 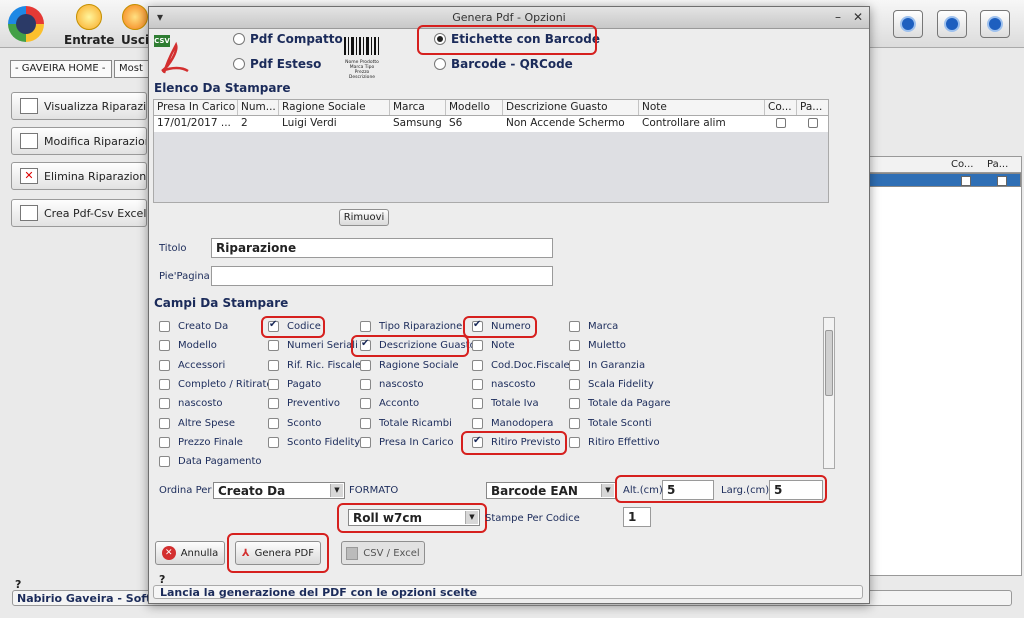 I want to click on field-checkbox: Totale Iva, so click(x=505, y=404).